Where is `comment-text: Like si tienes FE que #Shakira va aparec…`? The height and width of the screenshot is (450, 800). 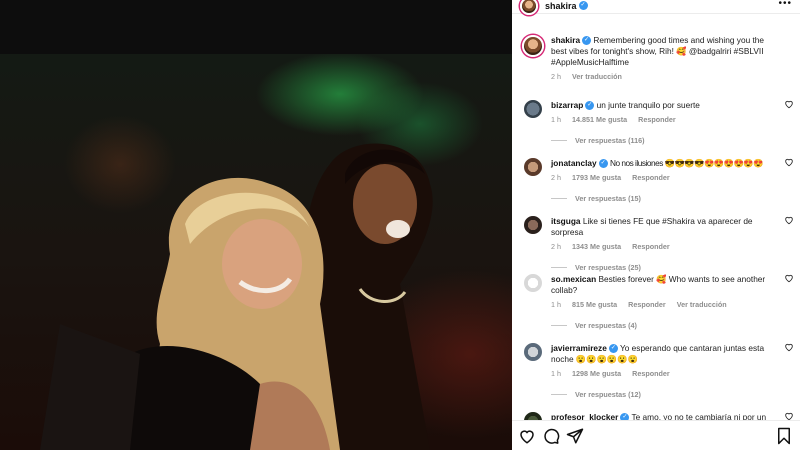
comment-text: Like si tienes FE que #Shakira va aparec… is located at coordinates (652, 226).